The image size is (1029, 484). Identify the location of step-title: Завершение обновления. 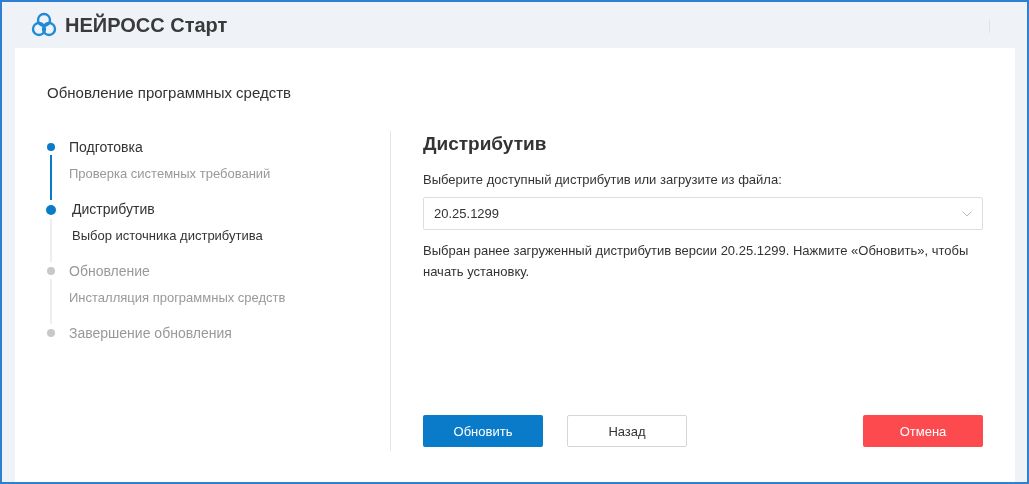
(151, 333).